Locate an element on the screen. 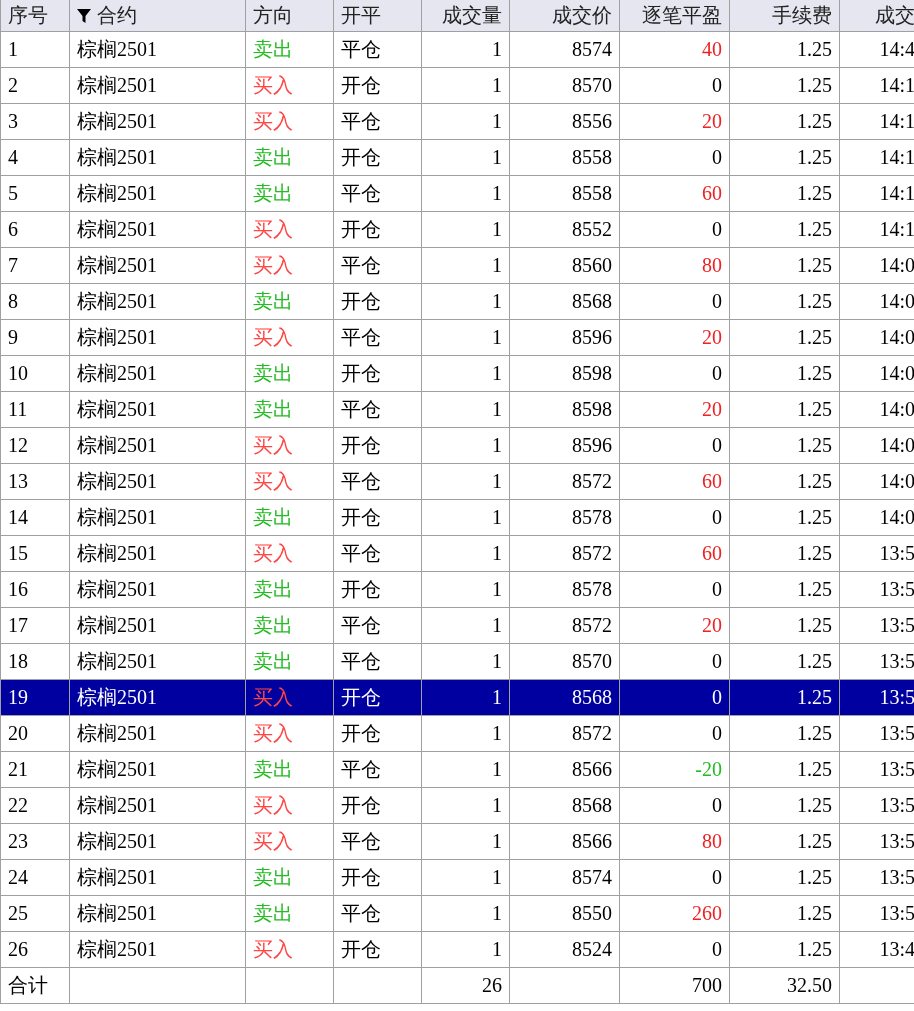 This screenshot has height=1011, width=914. row-number: 13 is located at coordinates (35, 481).